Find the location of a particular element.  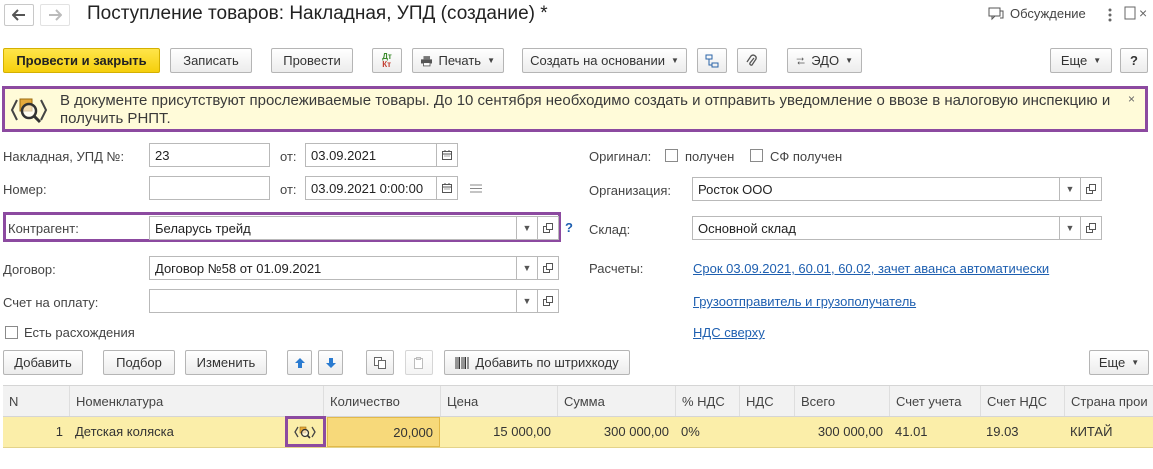

column-header: Номенклатура is located at coordinates (196, 401).